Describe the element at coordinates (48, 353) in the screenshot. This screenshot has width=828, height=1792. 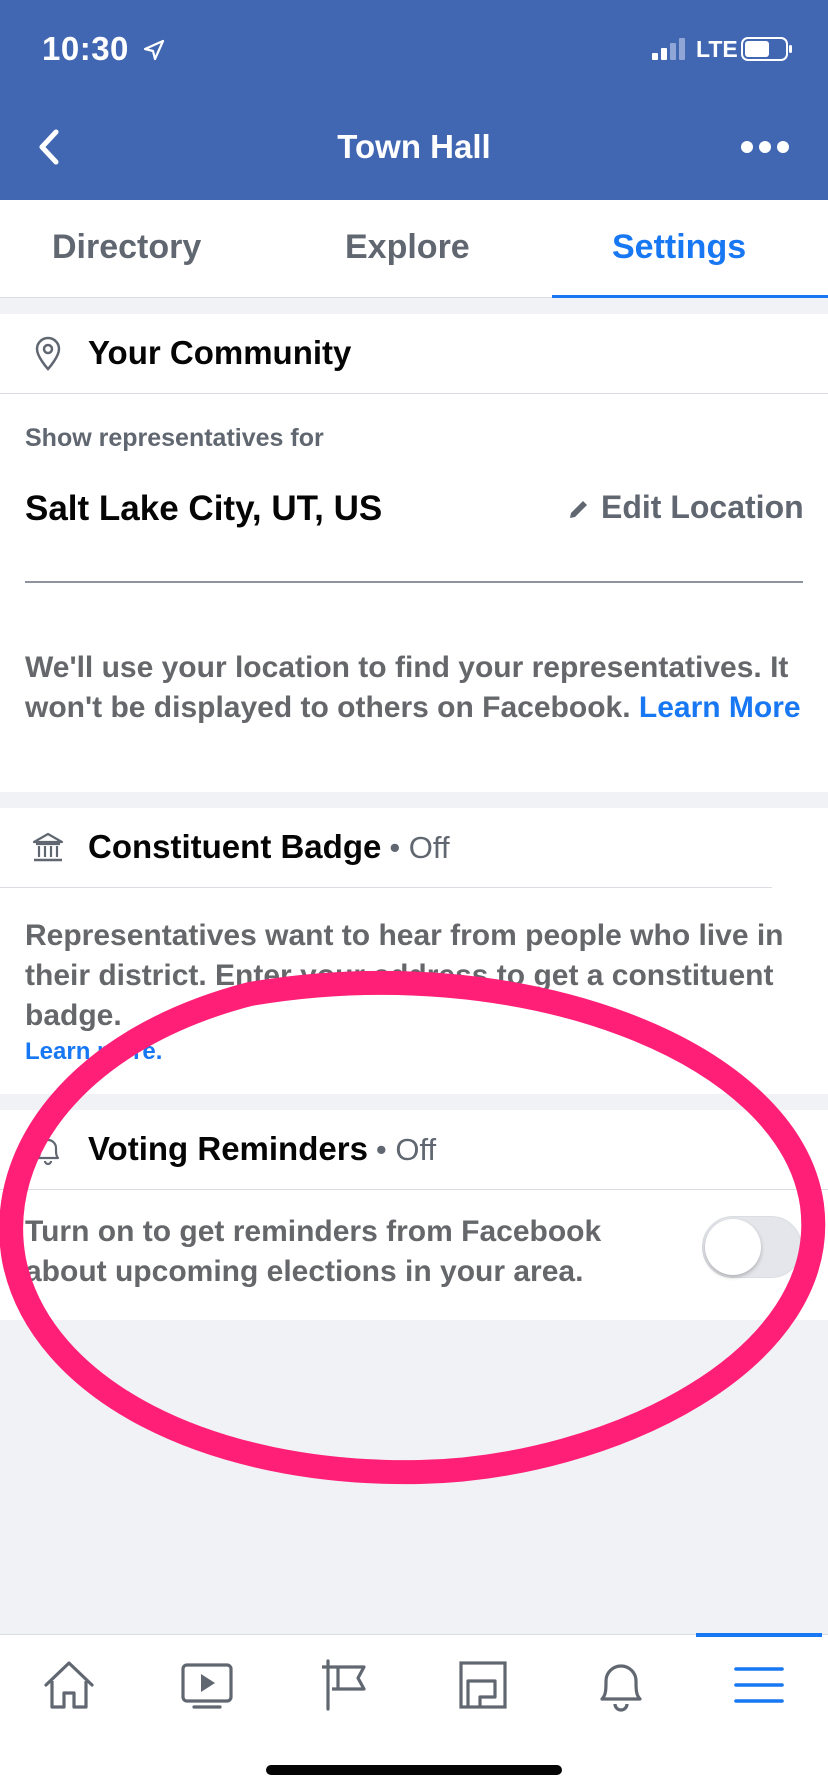
I see `location-pin-icon` at that location.